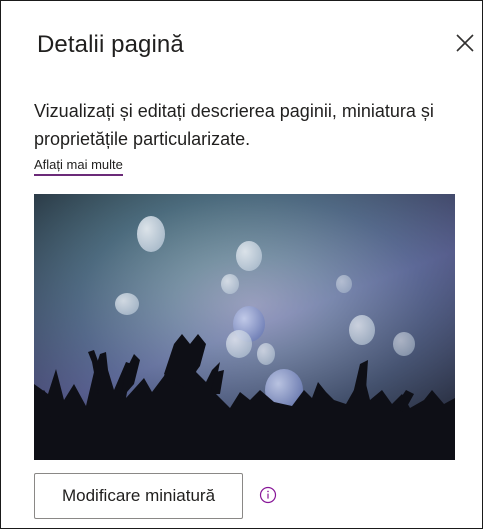 The width and height of the screenshot is (483, 529). I want to click on close-icon, so click(465, 43).